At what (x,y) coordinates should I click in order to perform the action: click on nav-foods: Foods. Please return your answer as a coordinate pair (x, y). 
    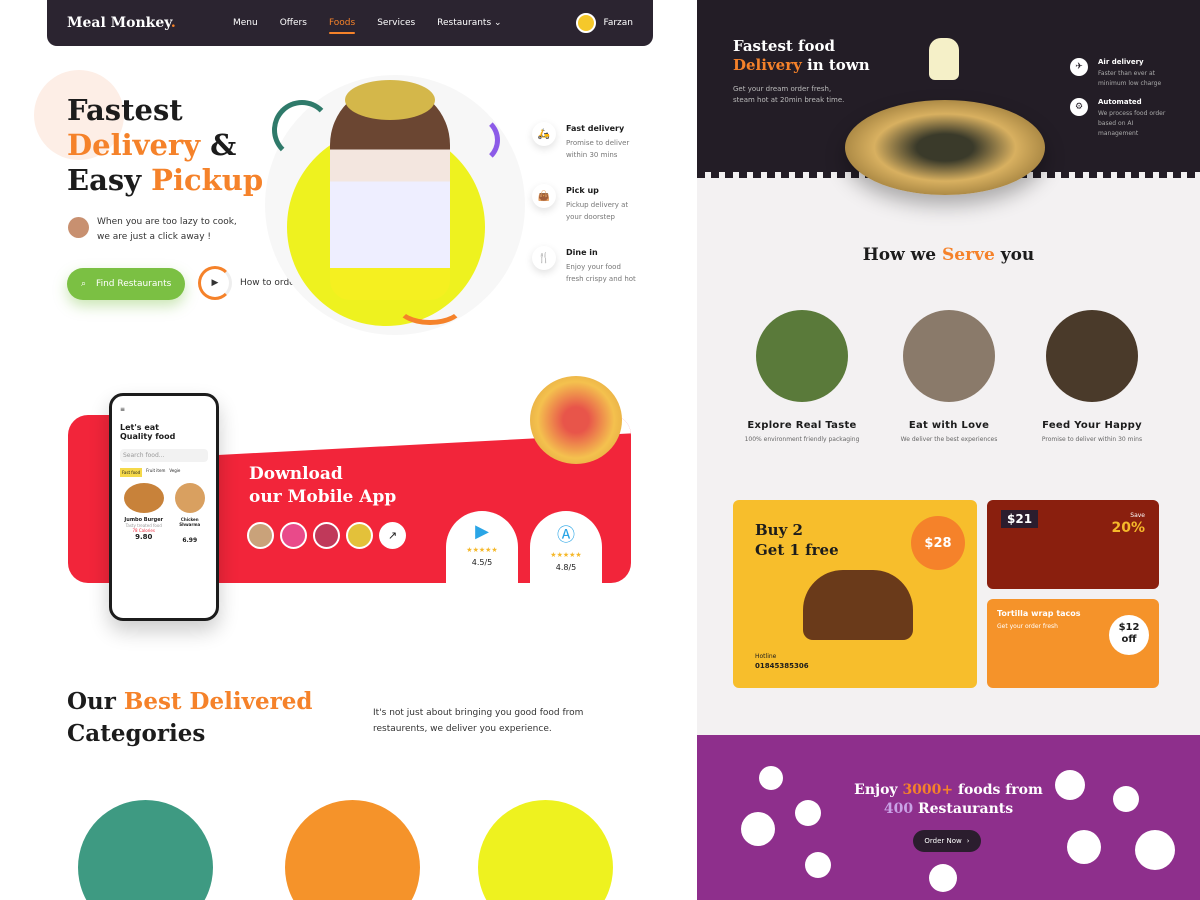
    Looking at the image, I should click on (342, 23).